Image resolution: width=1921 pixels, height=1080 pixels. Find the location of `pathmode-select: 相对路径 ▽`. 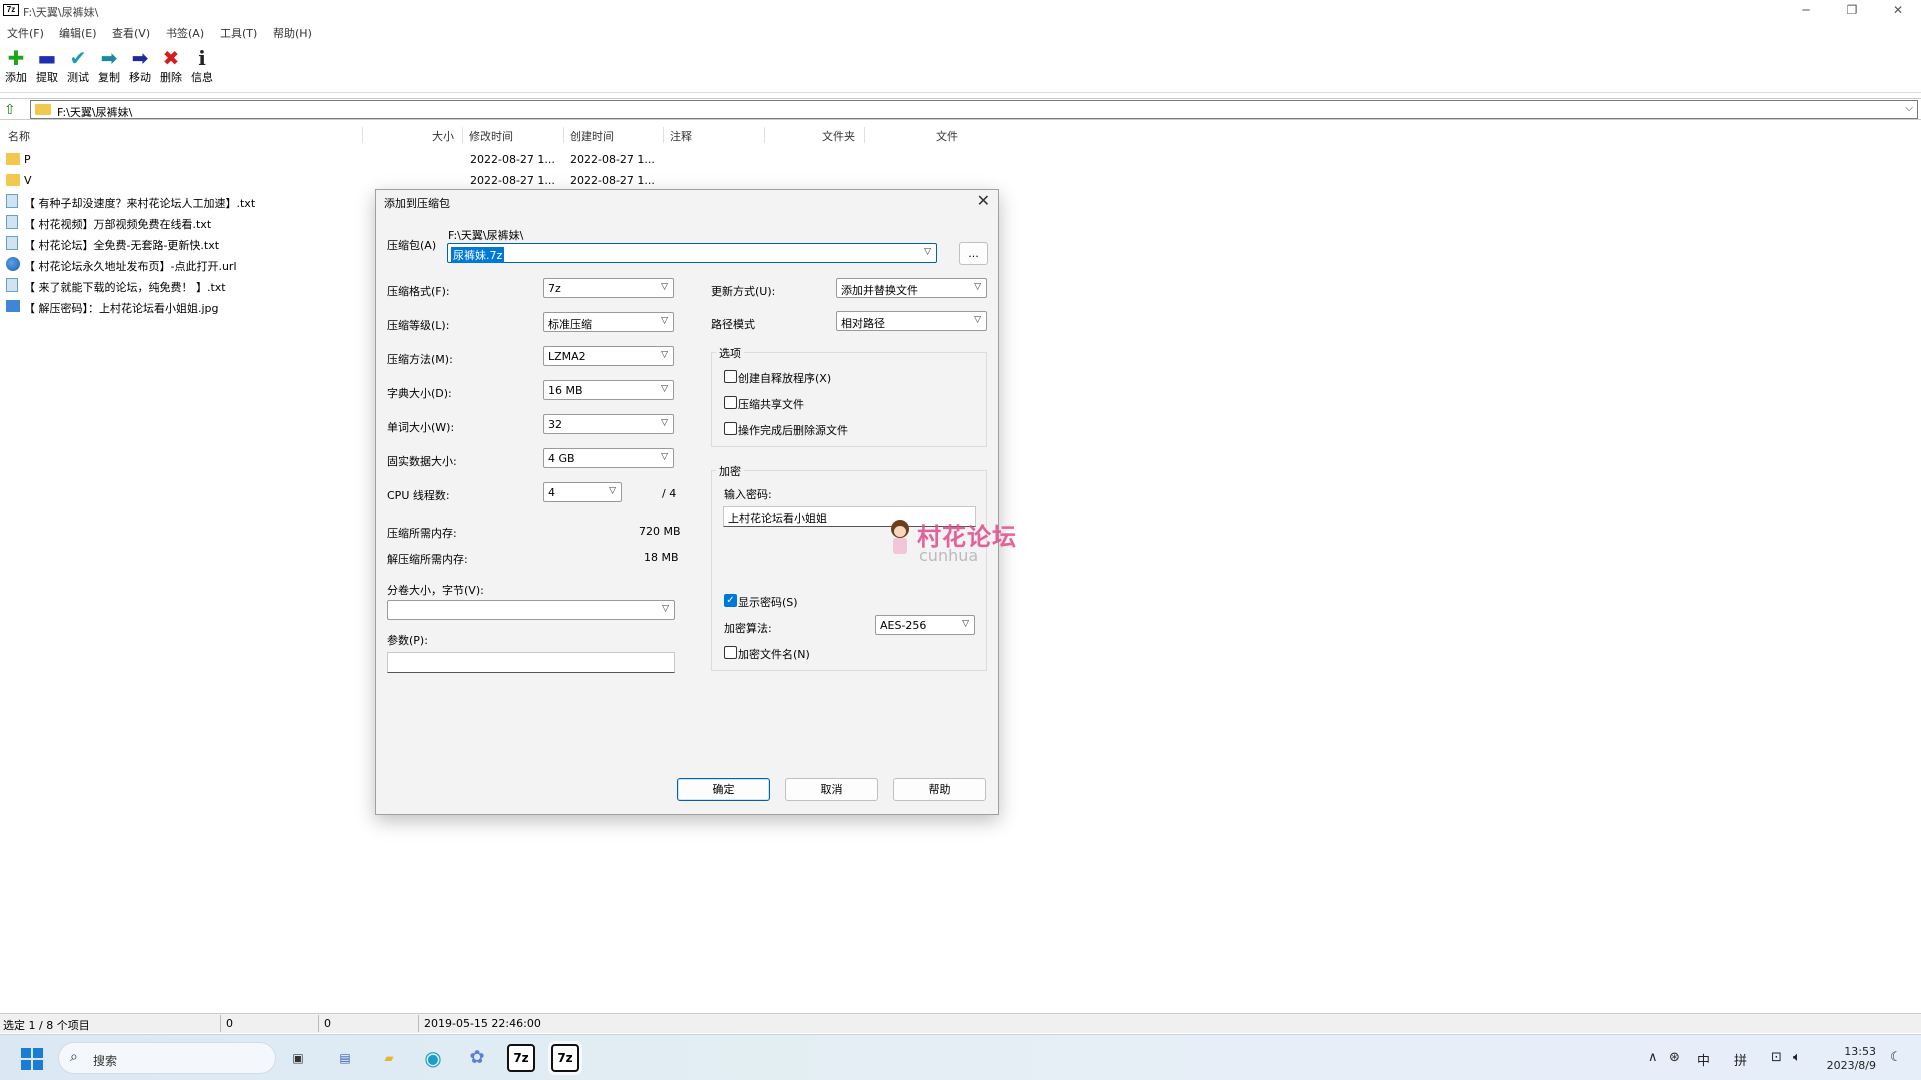

pathmode-select: 相对路径 ▽ is located at coordinates (911, 321).